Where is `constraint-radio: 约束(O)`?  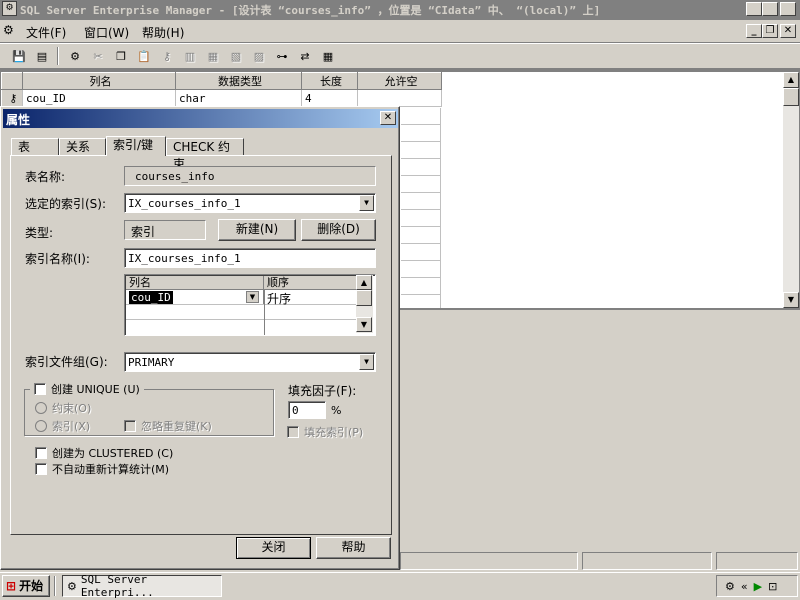
constraint-radio: 约束(O) is located at coordinates (63, 408).